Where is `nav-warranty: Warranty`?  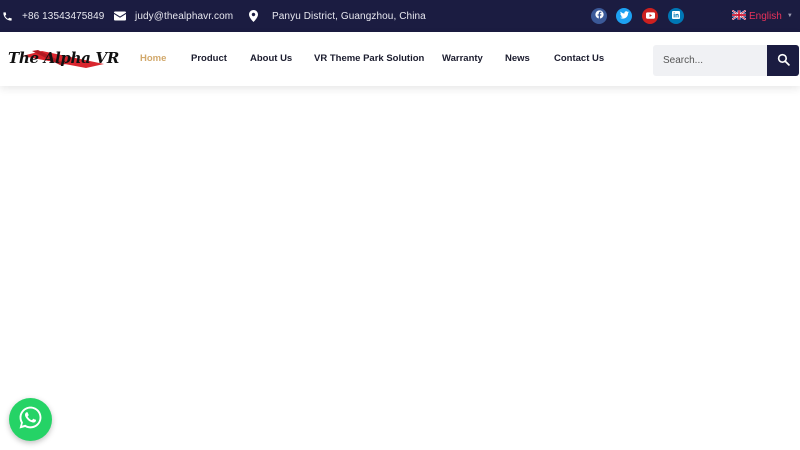 nav-warranty: Warranty is located at coordinates (462, 59).